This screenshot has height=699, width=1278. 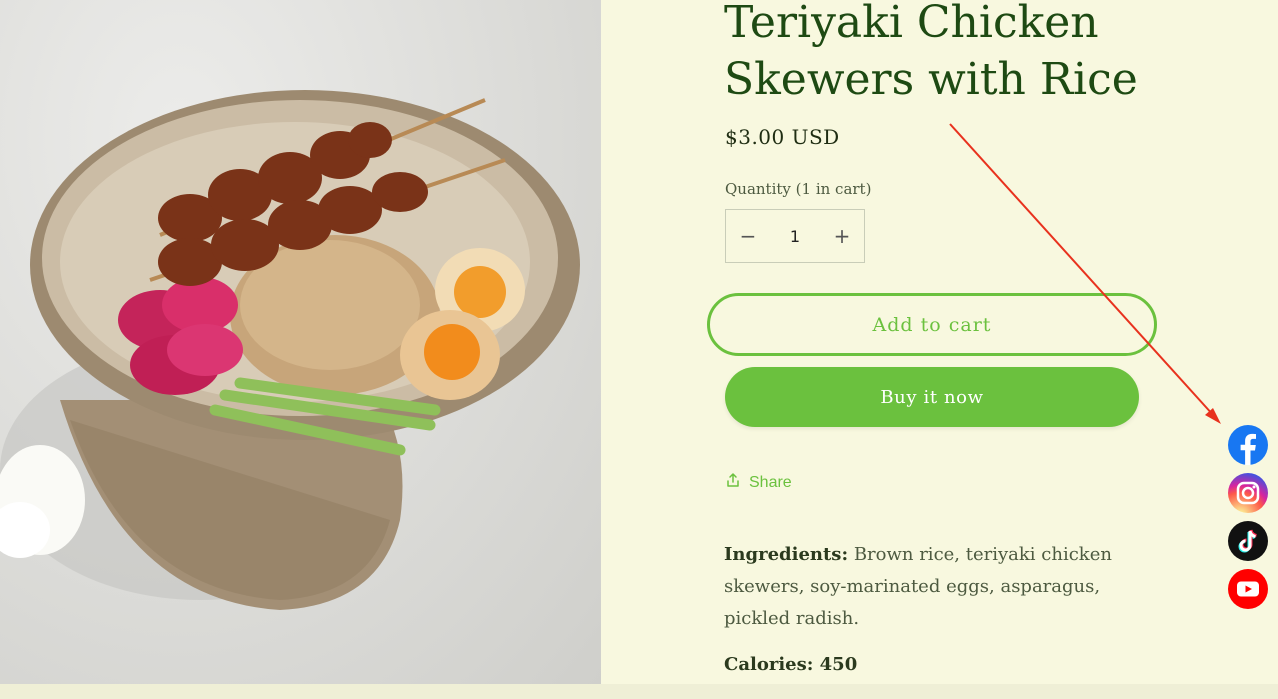 I want to click on page-bottom-strip, so click(x=639, y=691).